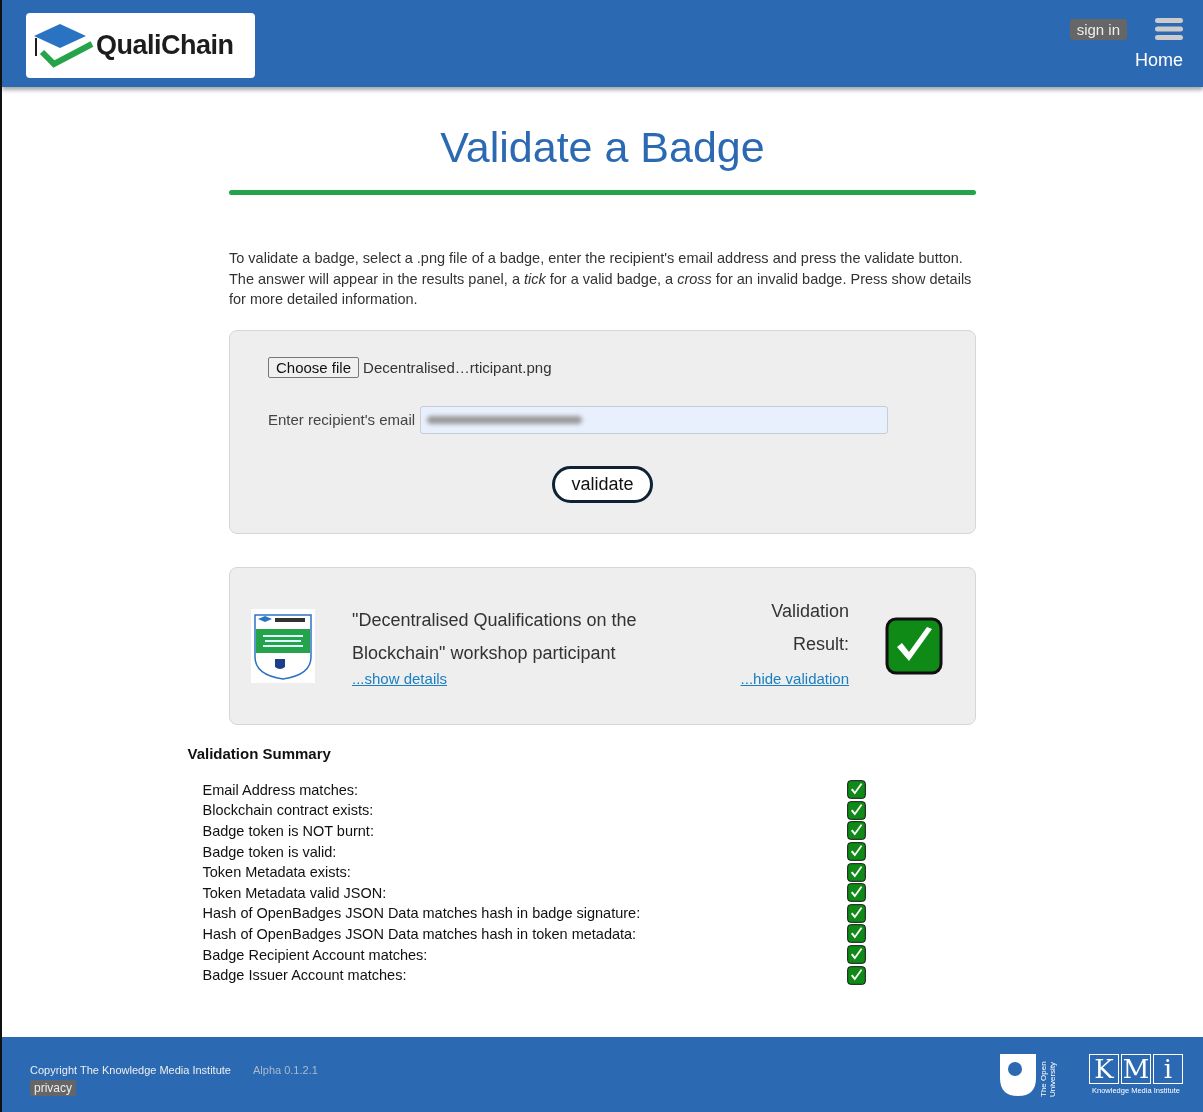 The width and height of the screenshot is (1203, 1112). Describe the element at coordinates (457, 367) in the screenshot. I see `file-name: Decentralised…rticipant.png` at that location.